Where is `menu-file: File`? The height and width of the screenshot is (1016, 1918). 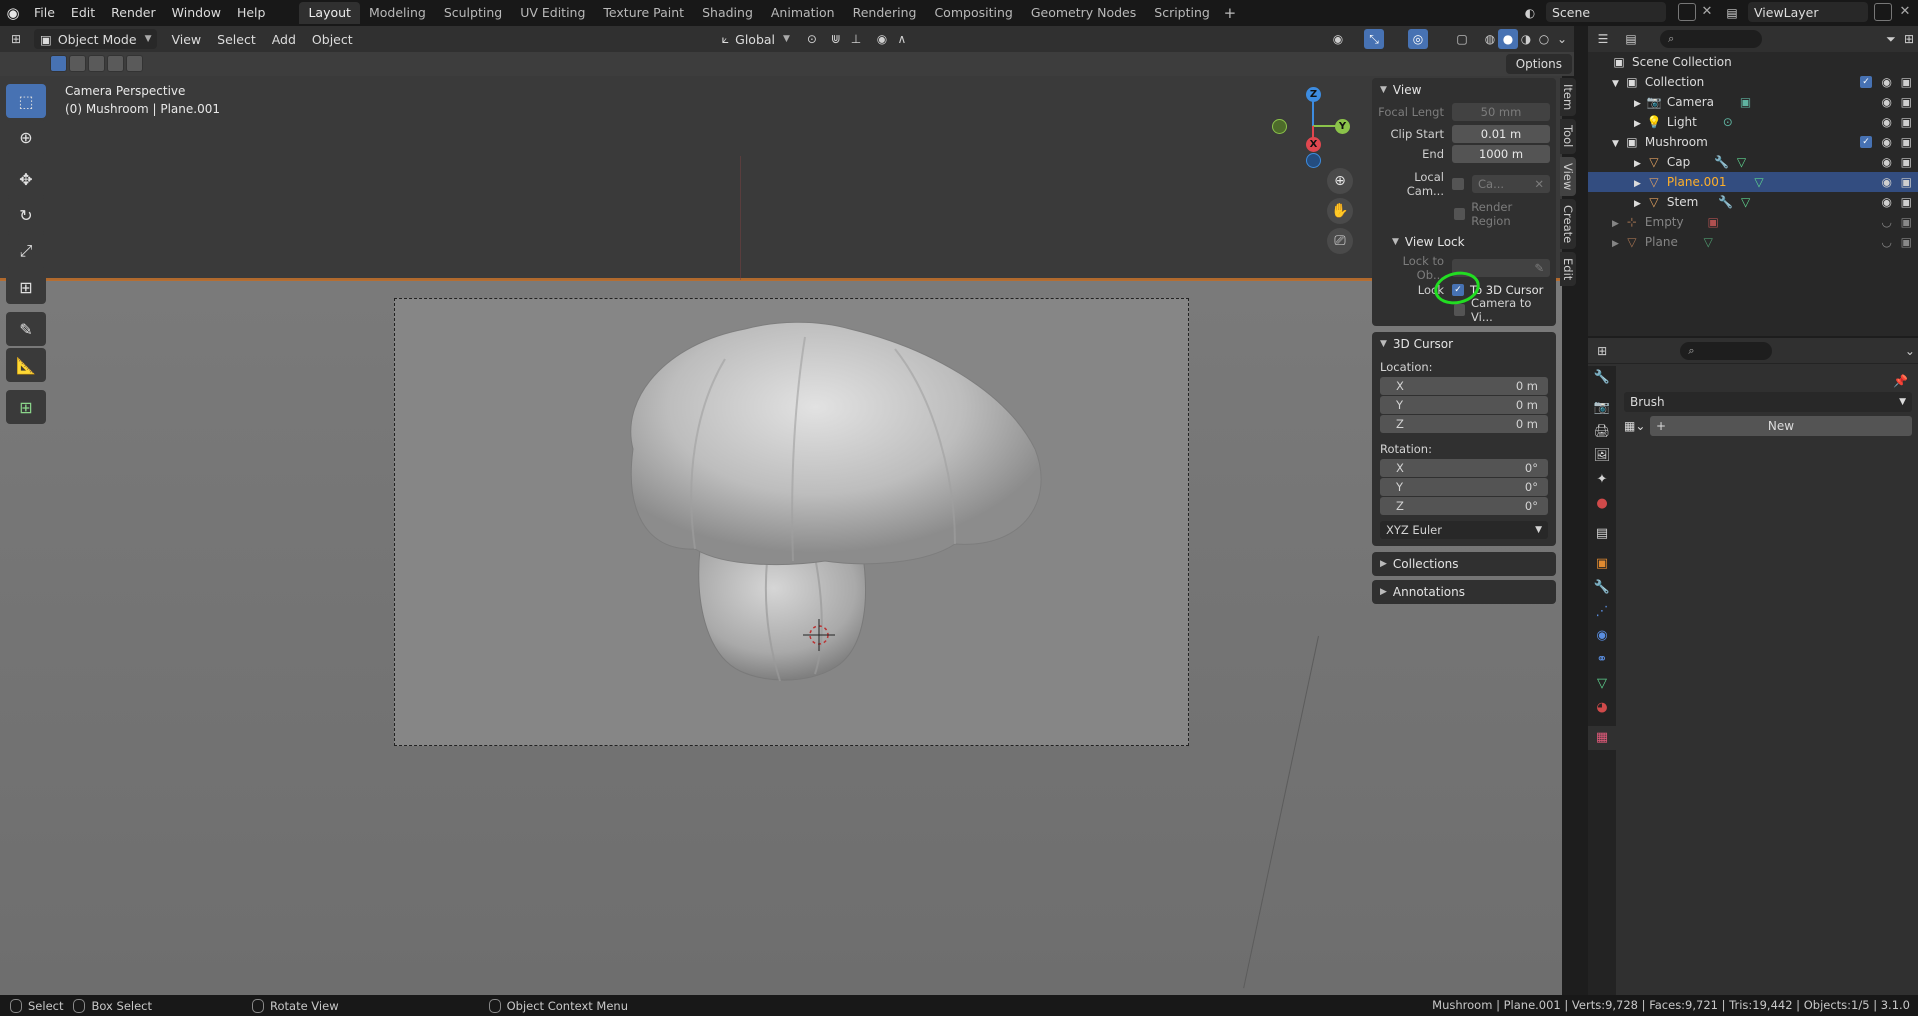 menu-file: File is located at coordinates (44, 13).